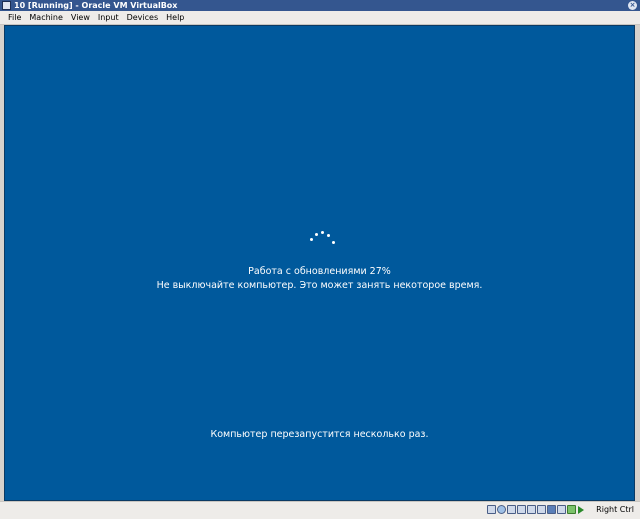 This screenshot has width=640, height=519. I want to click on usb-icon, so click(531, 509).